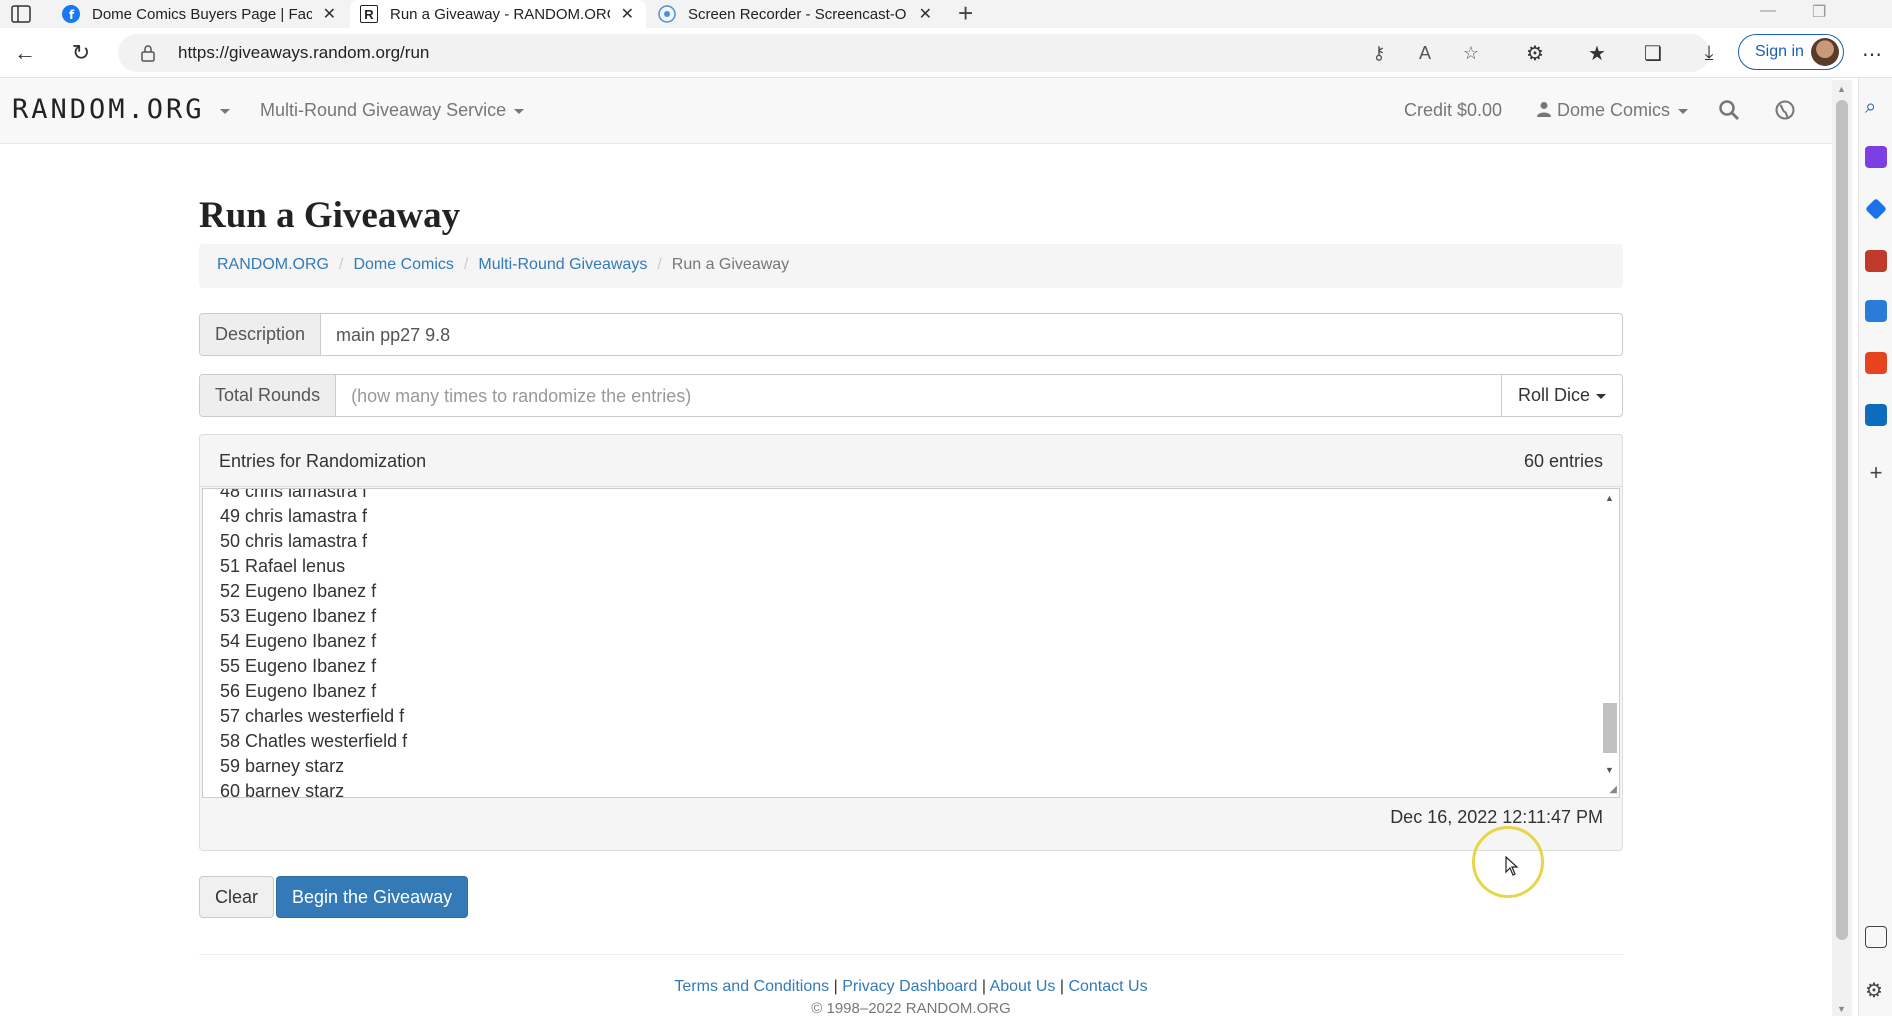  Describe the element at coordinates (1613, 789) in the screenshot. I see `resize-grip-icon: ◢` at that location.